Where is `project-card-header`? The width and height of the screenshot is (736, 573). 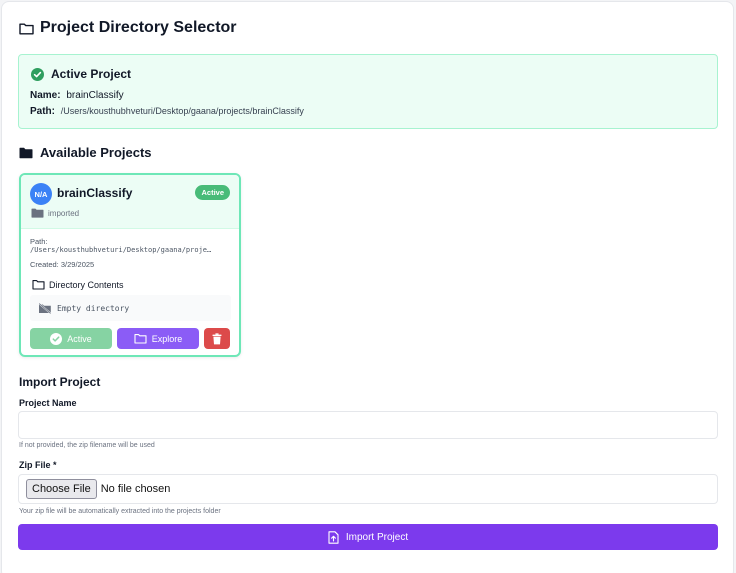
project-card-header is located at coordinates (130, 202).